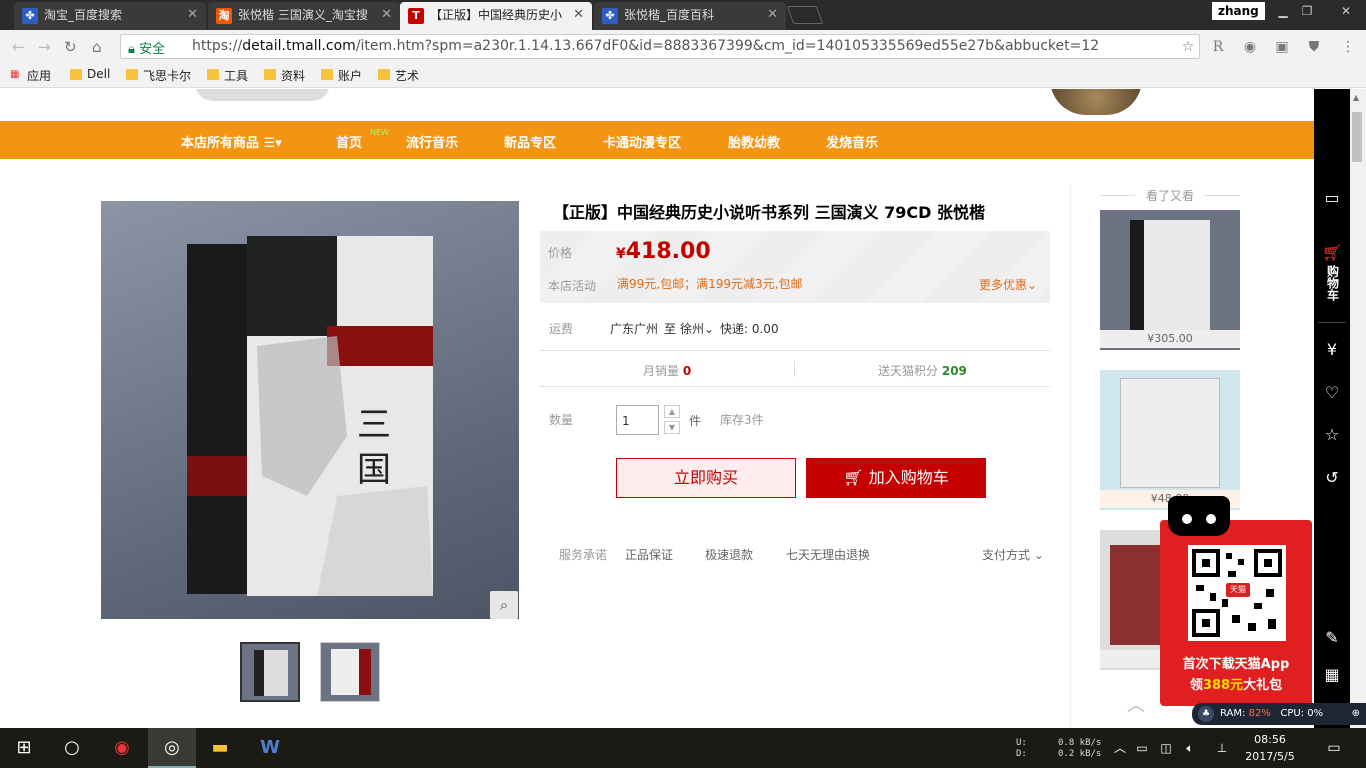 Image resolution: width=1366 pixels, height=768 pixels. I want to click on reload-icon: ↻, so click(70, 47).